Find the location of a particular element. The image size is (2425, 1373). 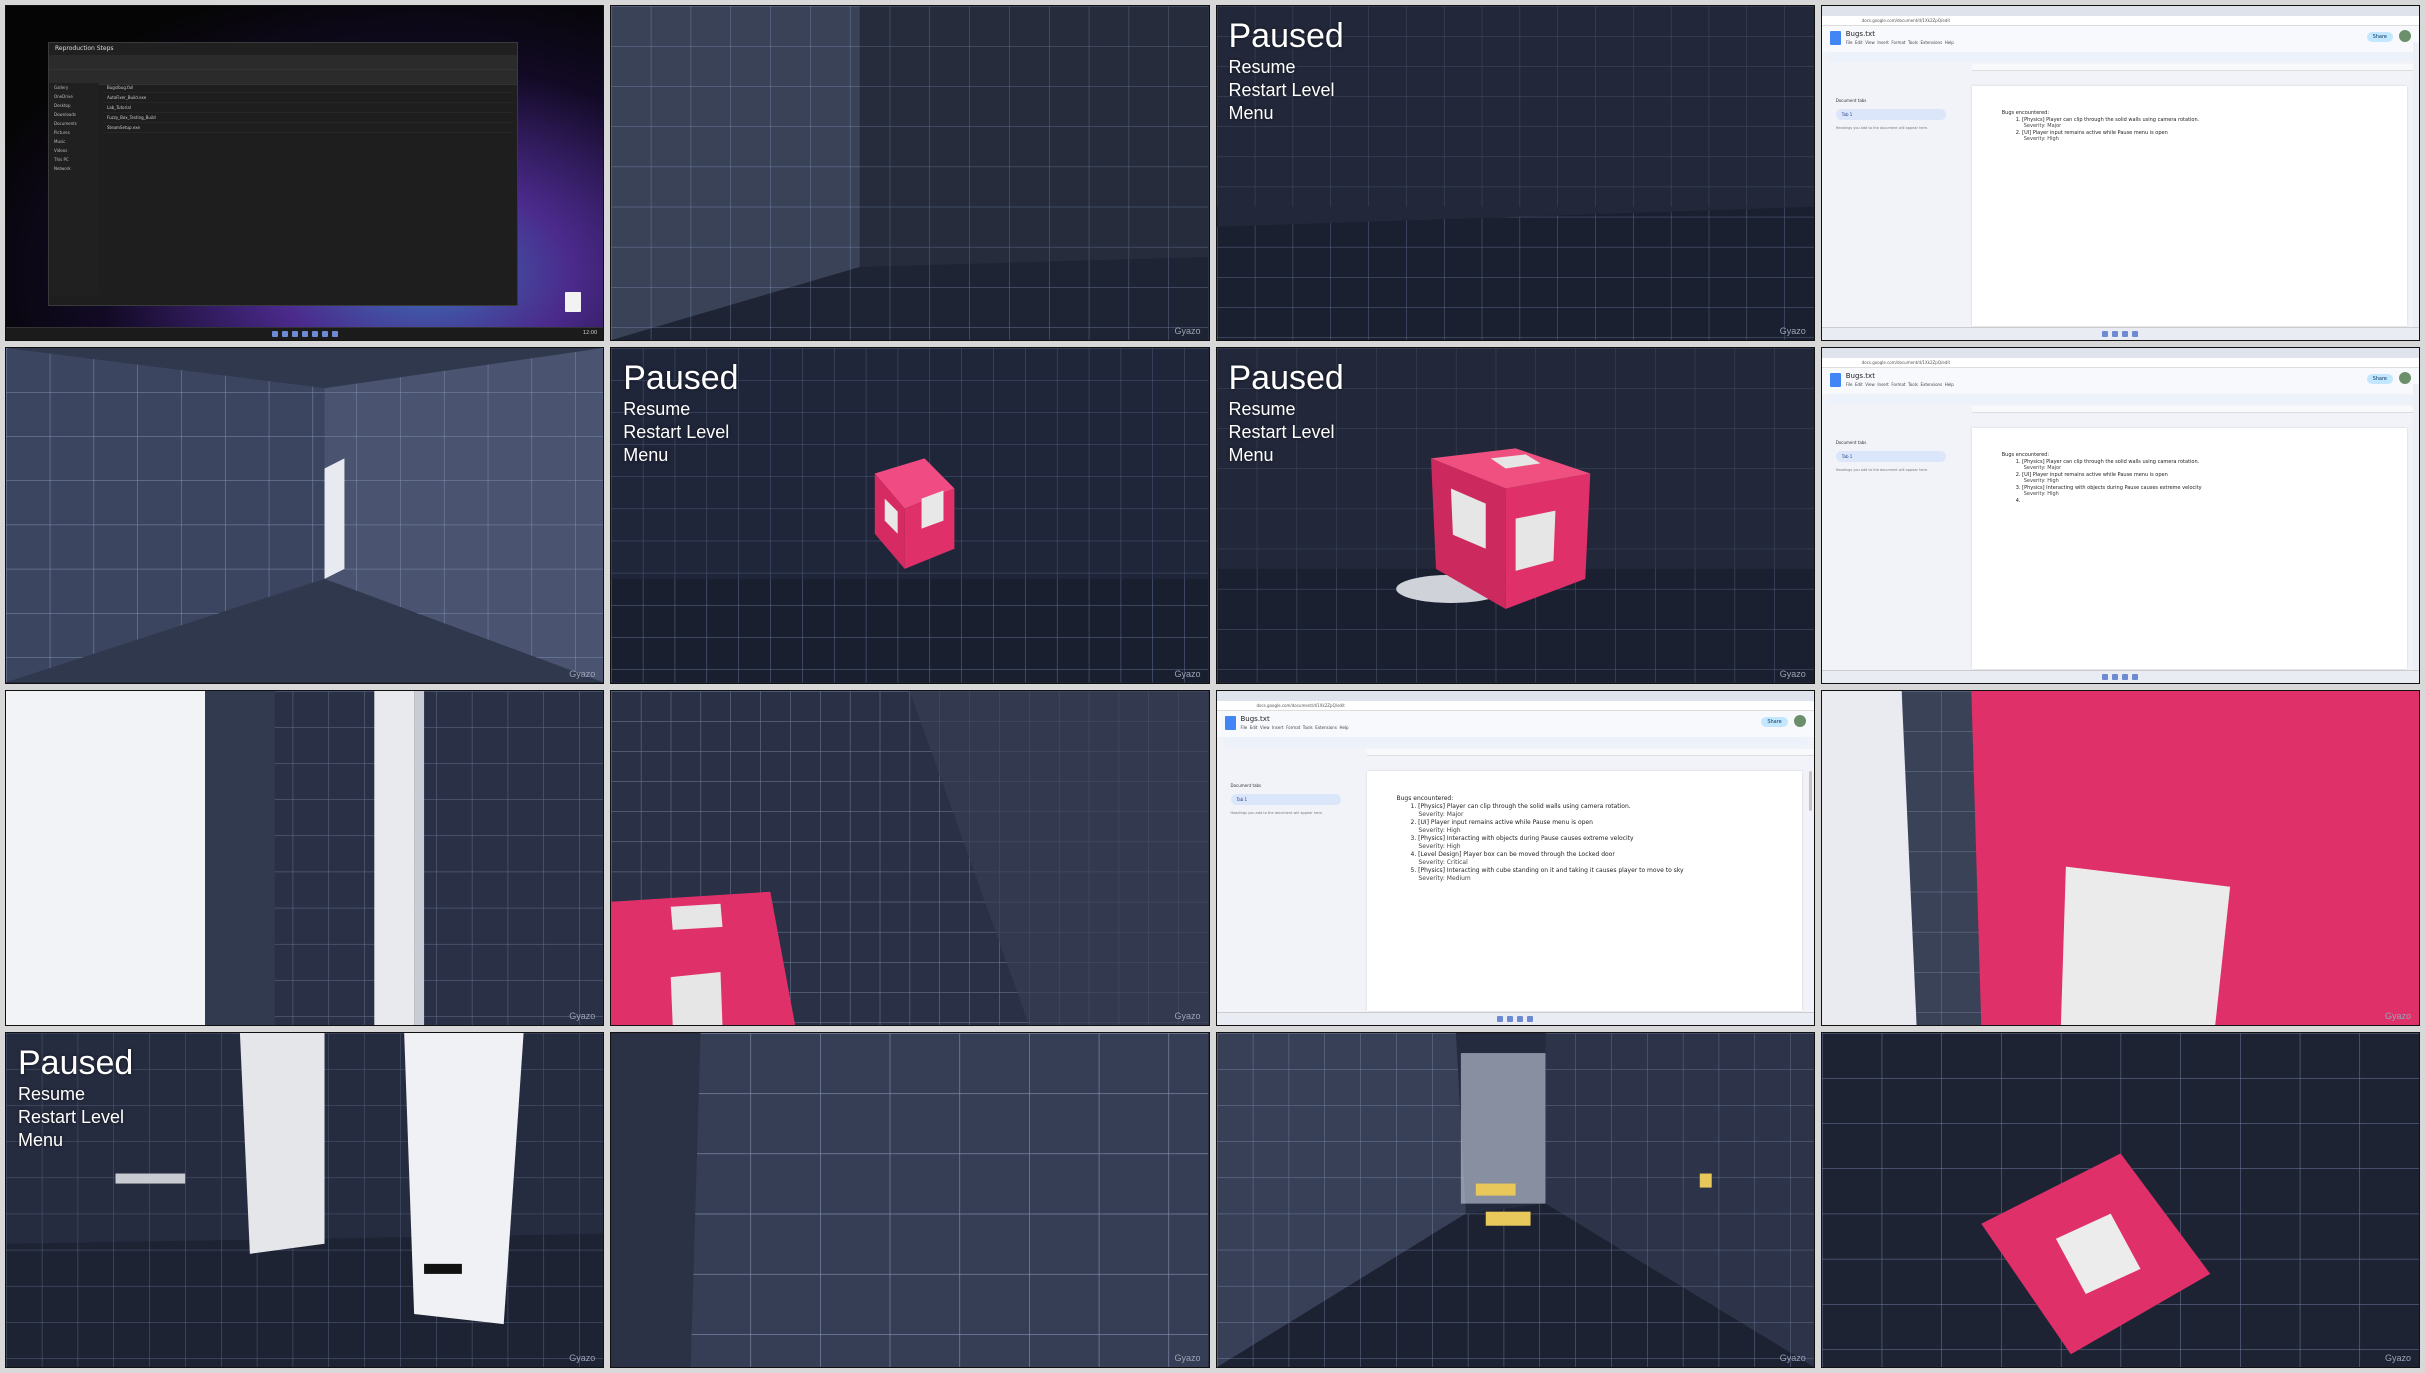

desktop-file-icon is located at coordinates (573, 302).